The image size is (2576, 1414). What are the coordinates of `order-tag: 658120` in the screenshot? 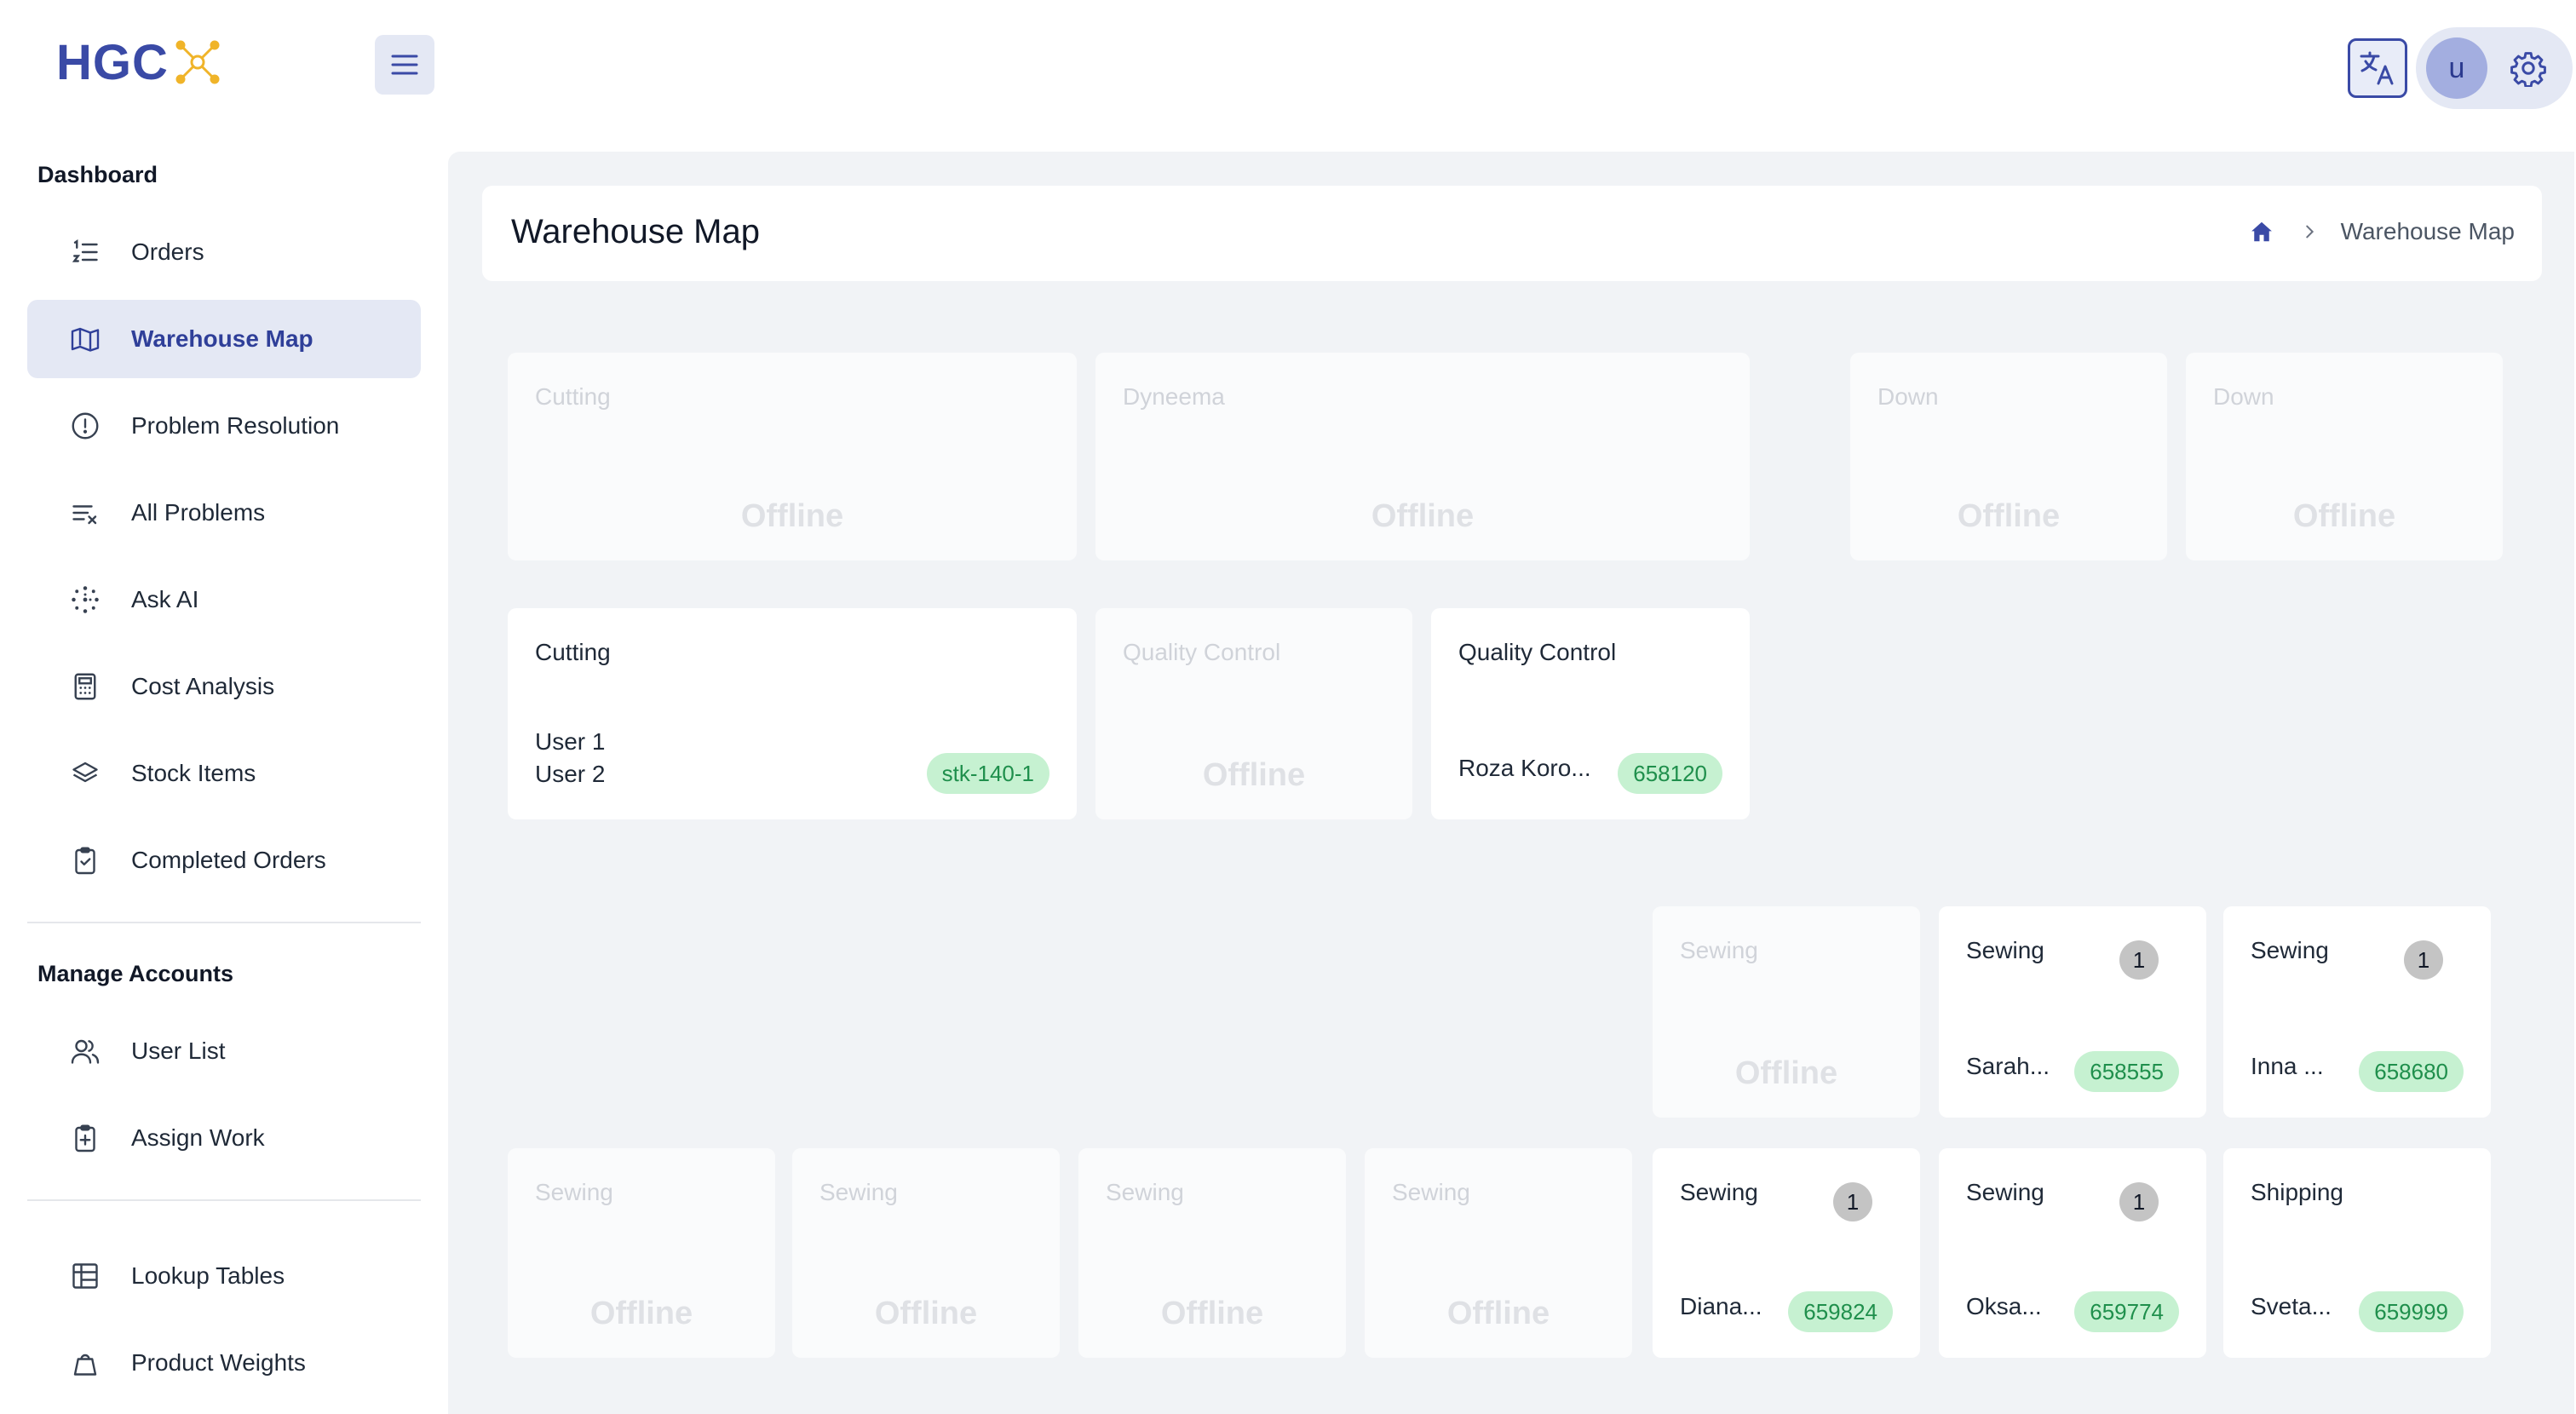 It's located at (1670, 773).